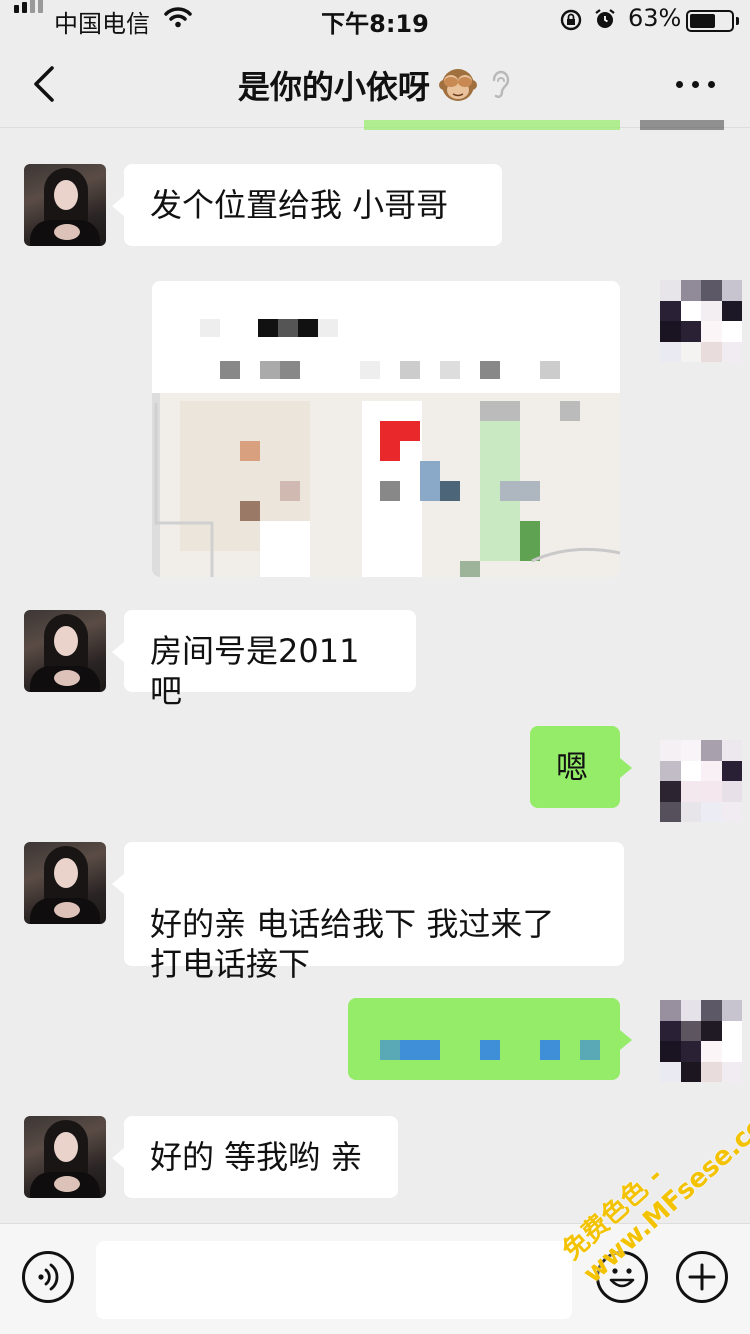 This screenshot has width=750, height=1334. I want to click on message-bubble-outgoing-blurred, so click(490, 1039).